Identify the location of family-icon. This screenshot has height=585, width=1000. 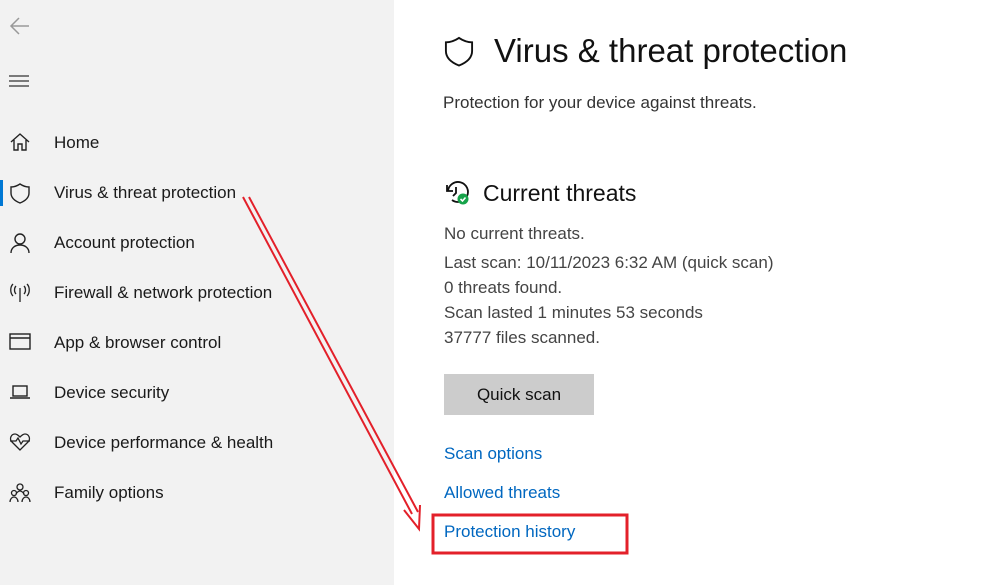
(20, 493).